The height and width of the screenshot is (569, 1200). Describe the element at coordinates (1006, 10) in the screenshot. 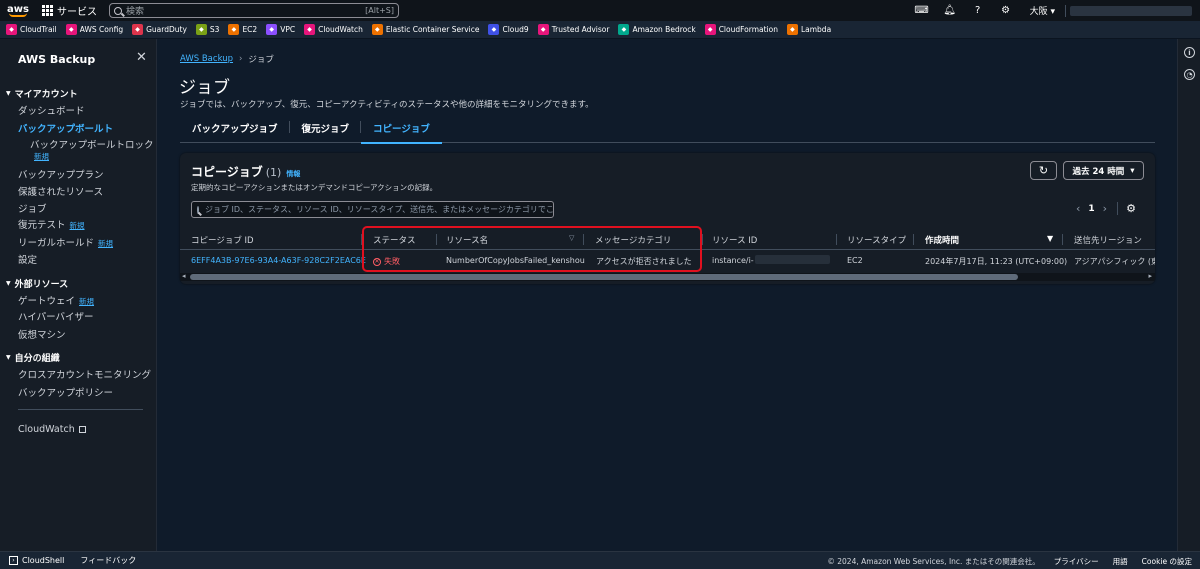

I see `settings-icon: ⚙` at that location.